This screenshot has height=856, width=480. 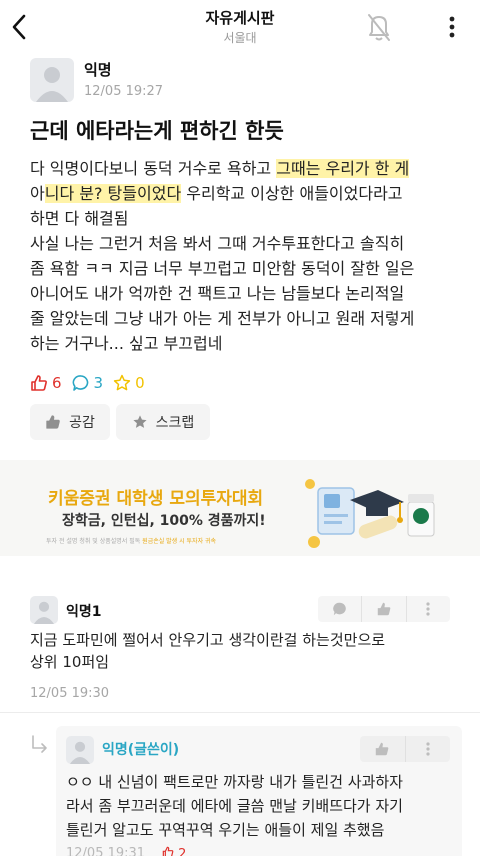 What do you see at coordinates (70, 693) in the screenshot?
I see `comment-time: 12/05 19:30` at bounding box center [70, 693].